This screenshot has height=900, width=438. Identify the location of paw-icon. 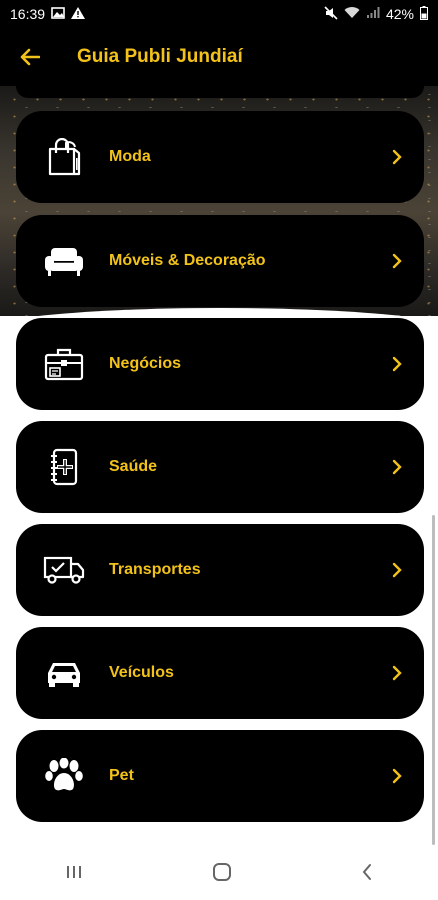
(64, 776).